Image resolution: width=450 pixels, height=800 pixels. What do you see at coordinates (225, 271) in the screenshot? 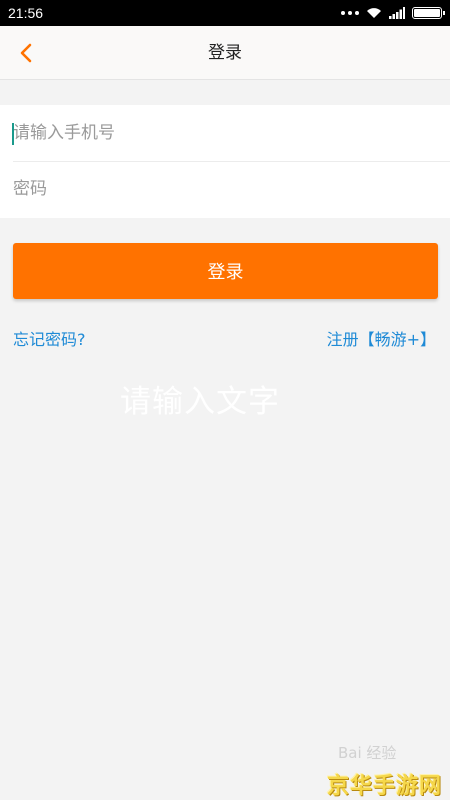
I see `login-button: 登录` at bounding box center [225, 271].